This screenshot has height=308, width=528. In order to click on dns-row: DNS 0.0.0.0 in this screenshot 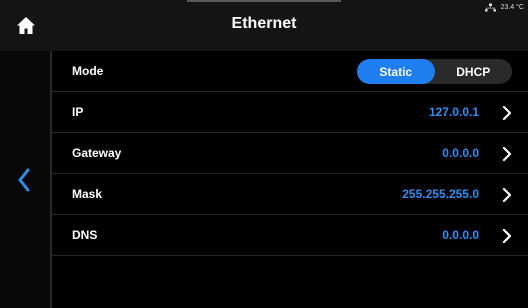, I will do `click(290, 235)`.